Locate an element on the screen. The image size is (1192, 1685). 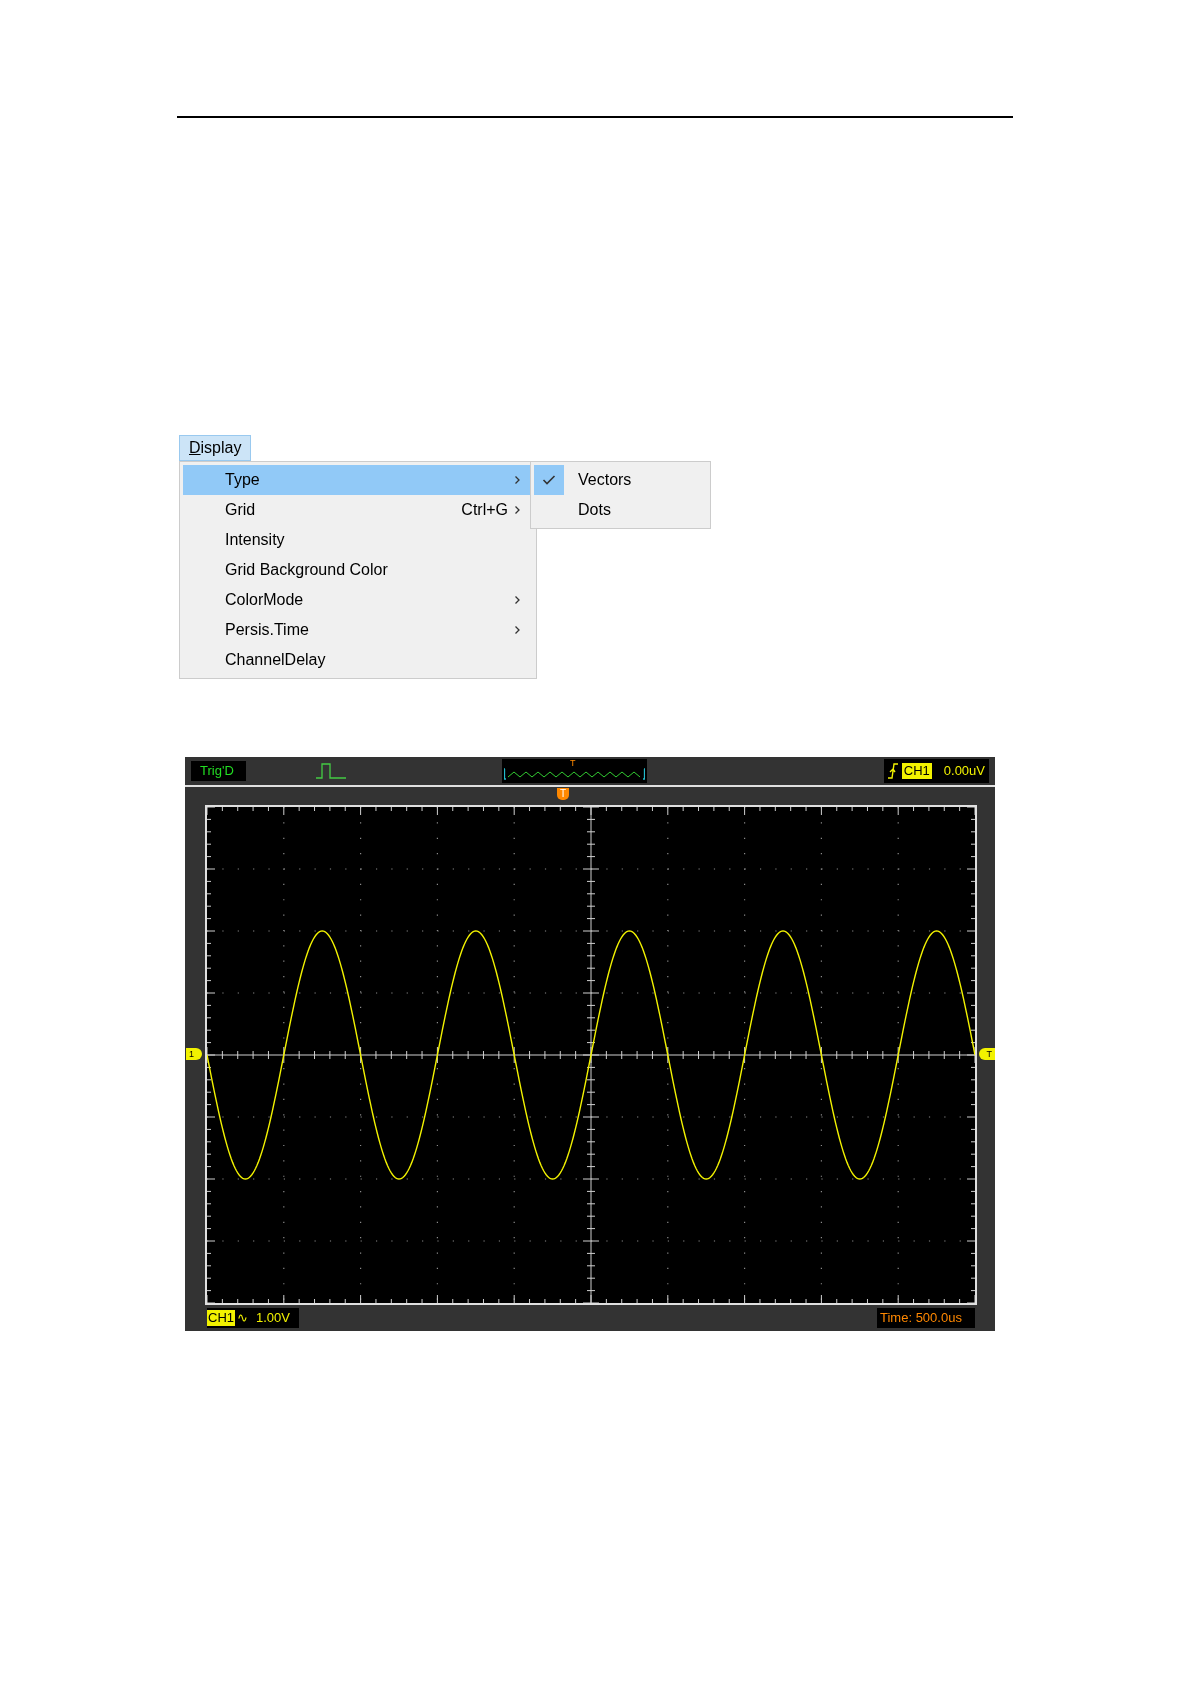
trigger-level-marker: T is located at coordinates (987, 1054).